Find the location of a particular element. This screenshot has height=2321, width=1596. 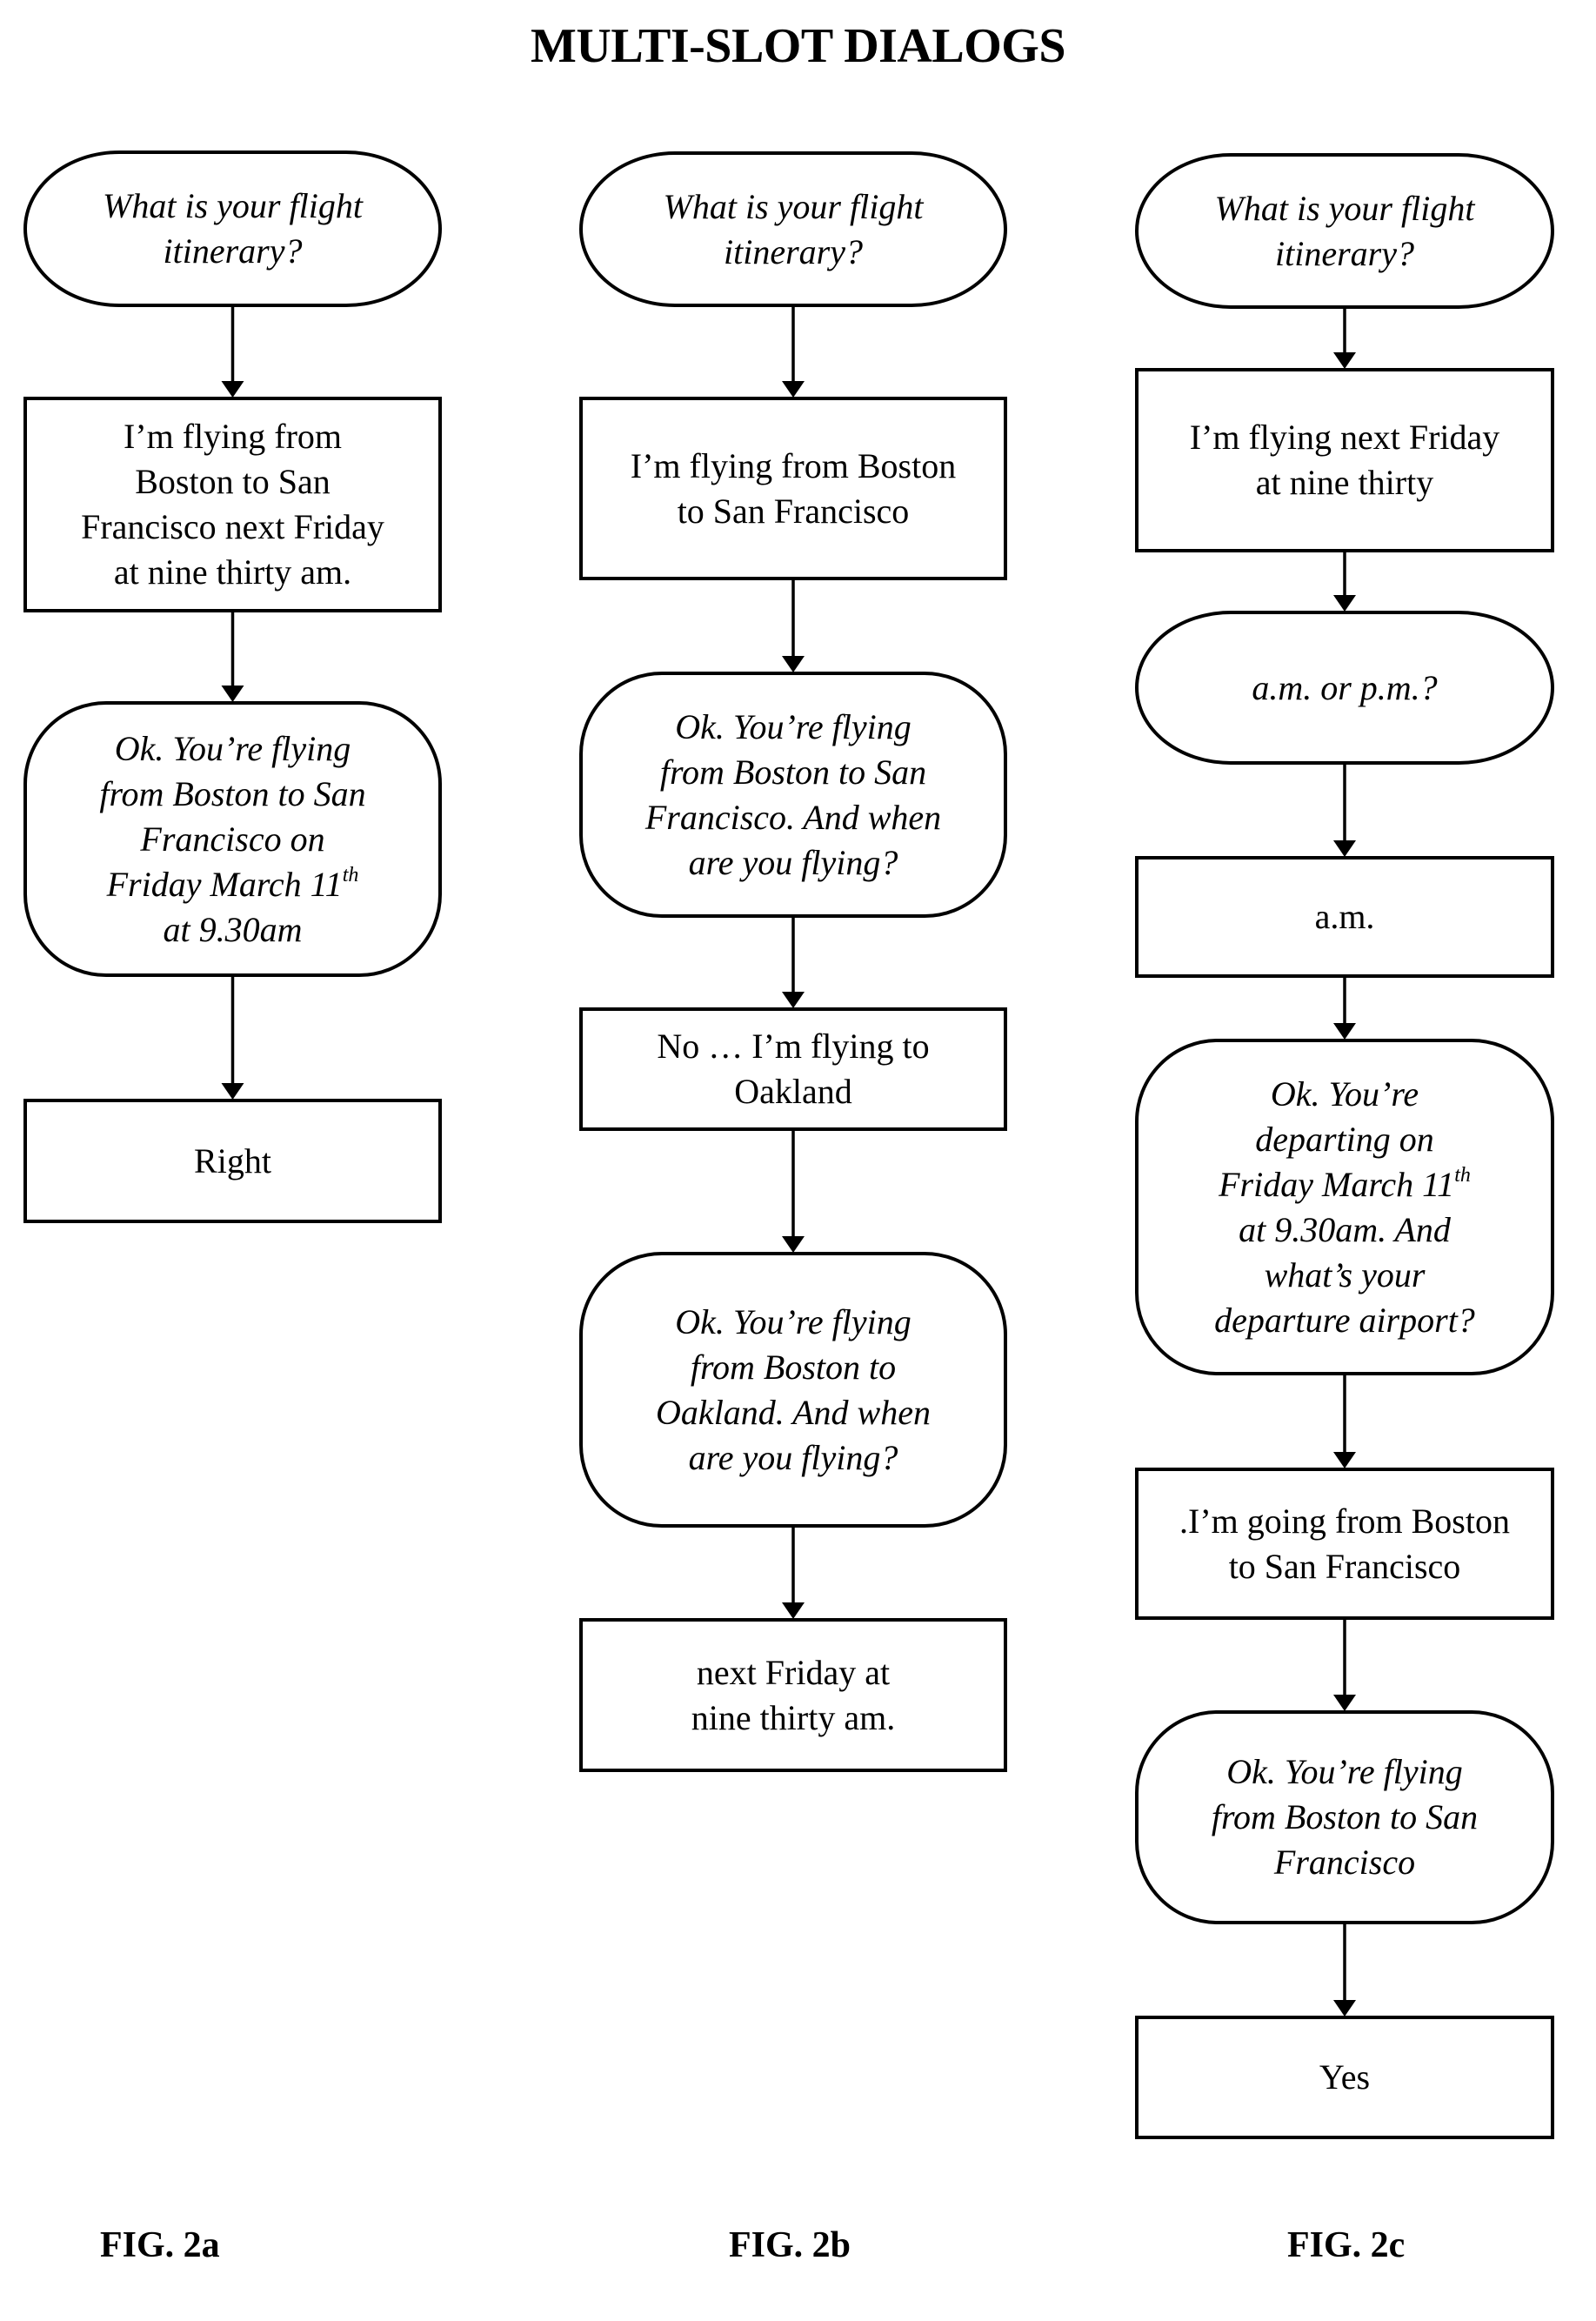

node-text-line: at nine thirty is located at coordinates (1344, 483).